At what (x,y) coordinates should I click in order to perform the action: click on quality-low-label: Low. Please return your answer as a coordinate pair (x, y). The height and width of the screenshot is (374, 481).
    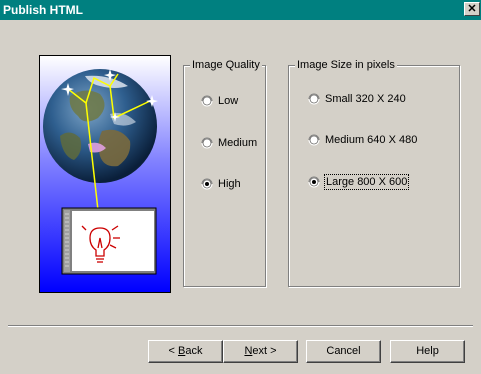
    Looking at the image, I should click on (228, 101).